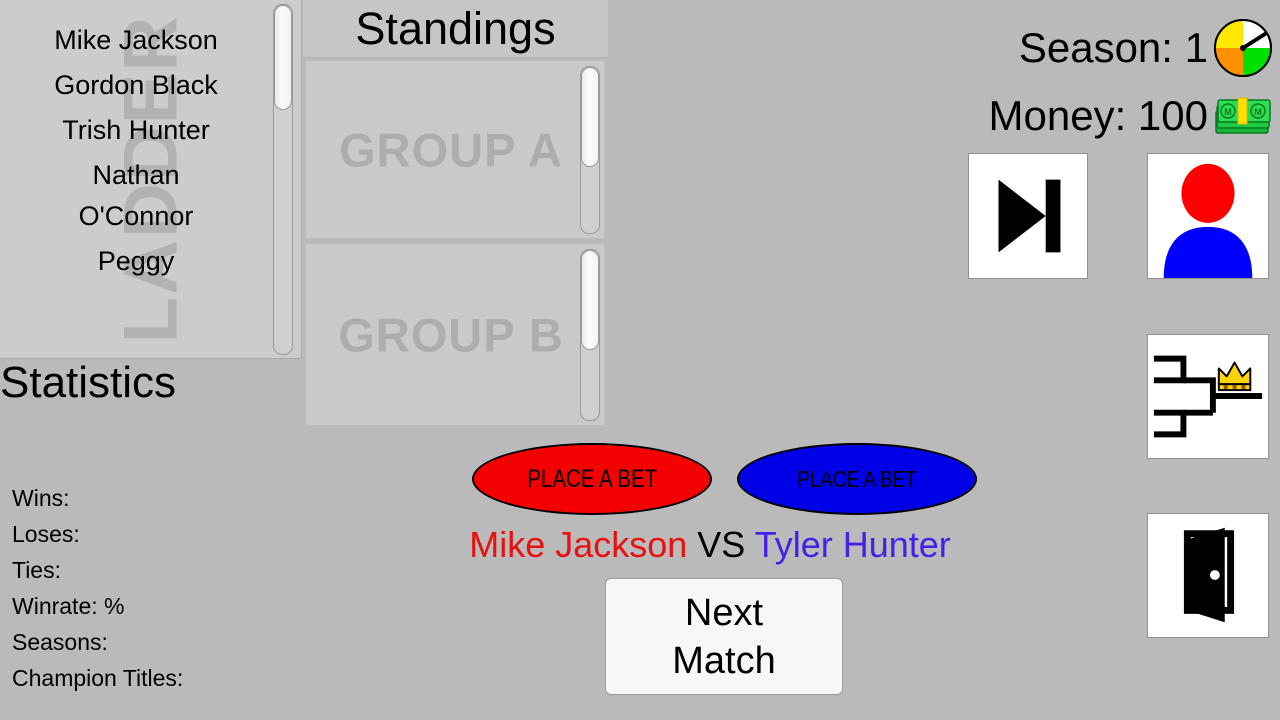 The width and height of the screenshot is (1280, 720). I want to click on season-row: Season: 1, so click(1114, 48).